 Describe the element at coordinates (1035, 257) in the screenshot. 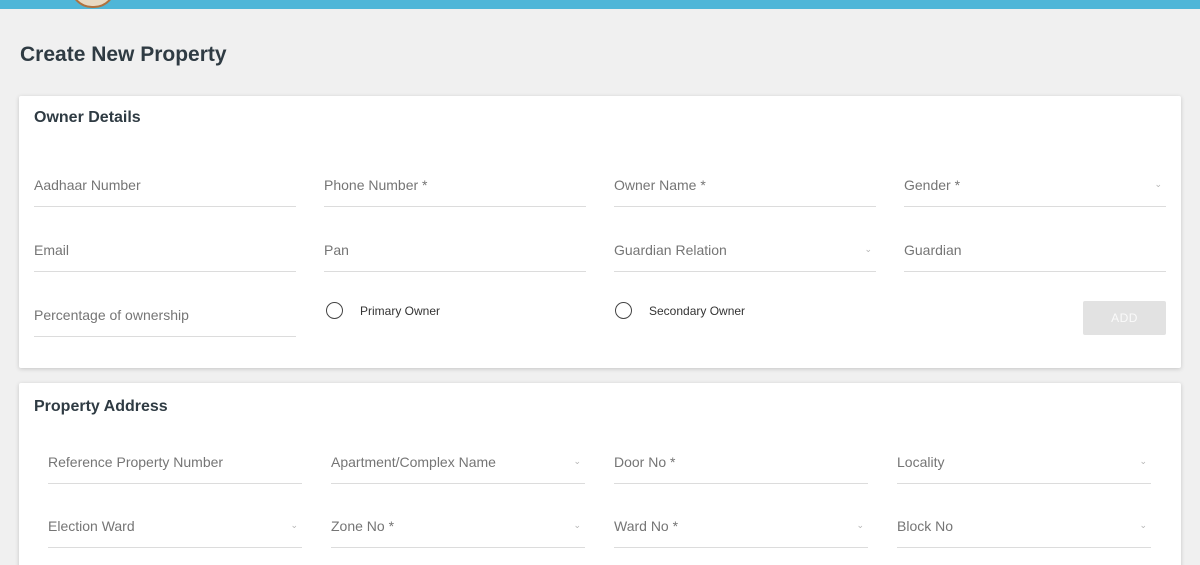

I see `guardian-field: Guardian` at that location.